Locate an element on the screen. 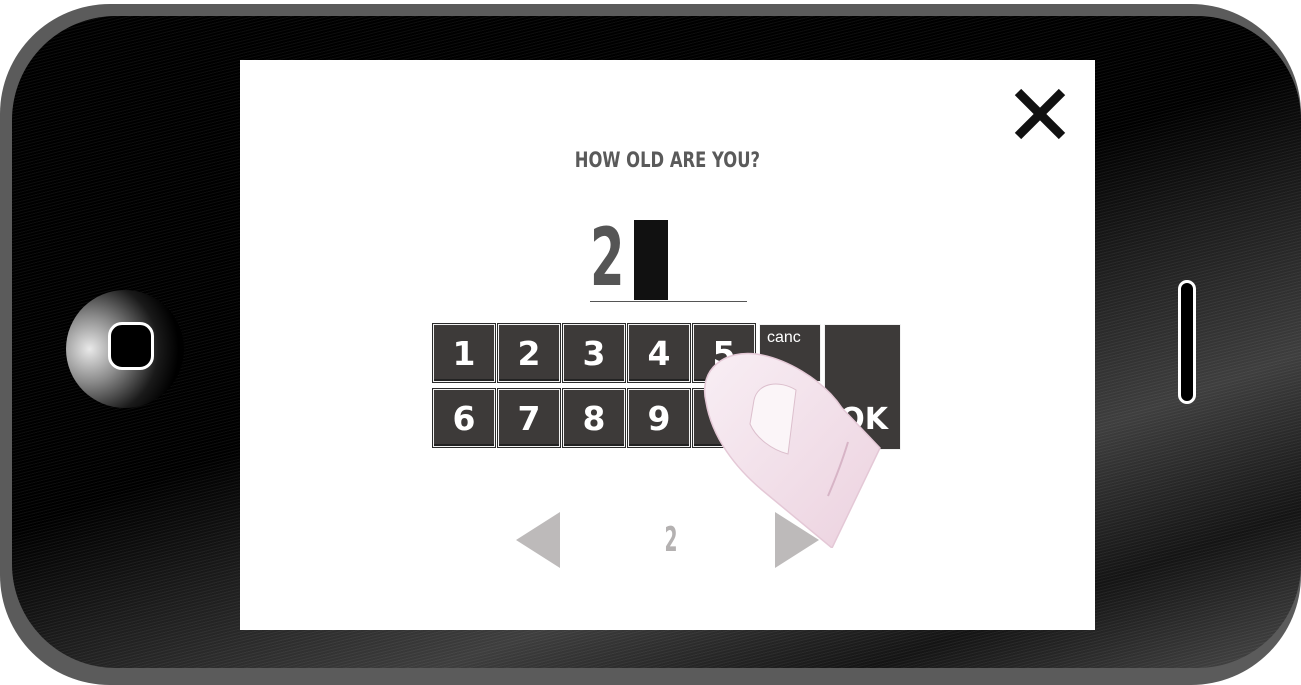  key-4: 4 is located at coordinates (659, 353).